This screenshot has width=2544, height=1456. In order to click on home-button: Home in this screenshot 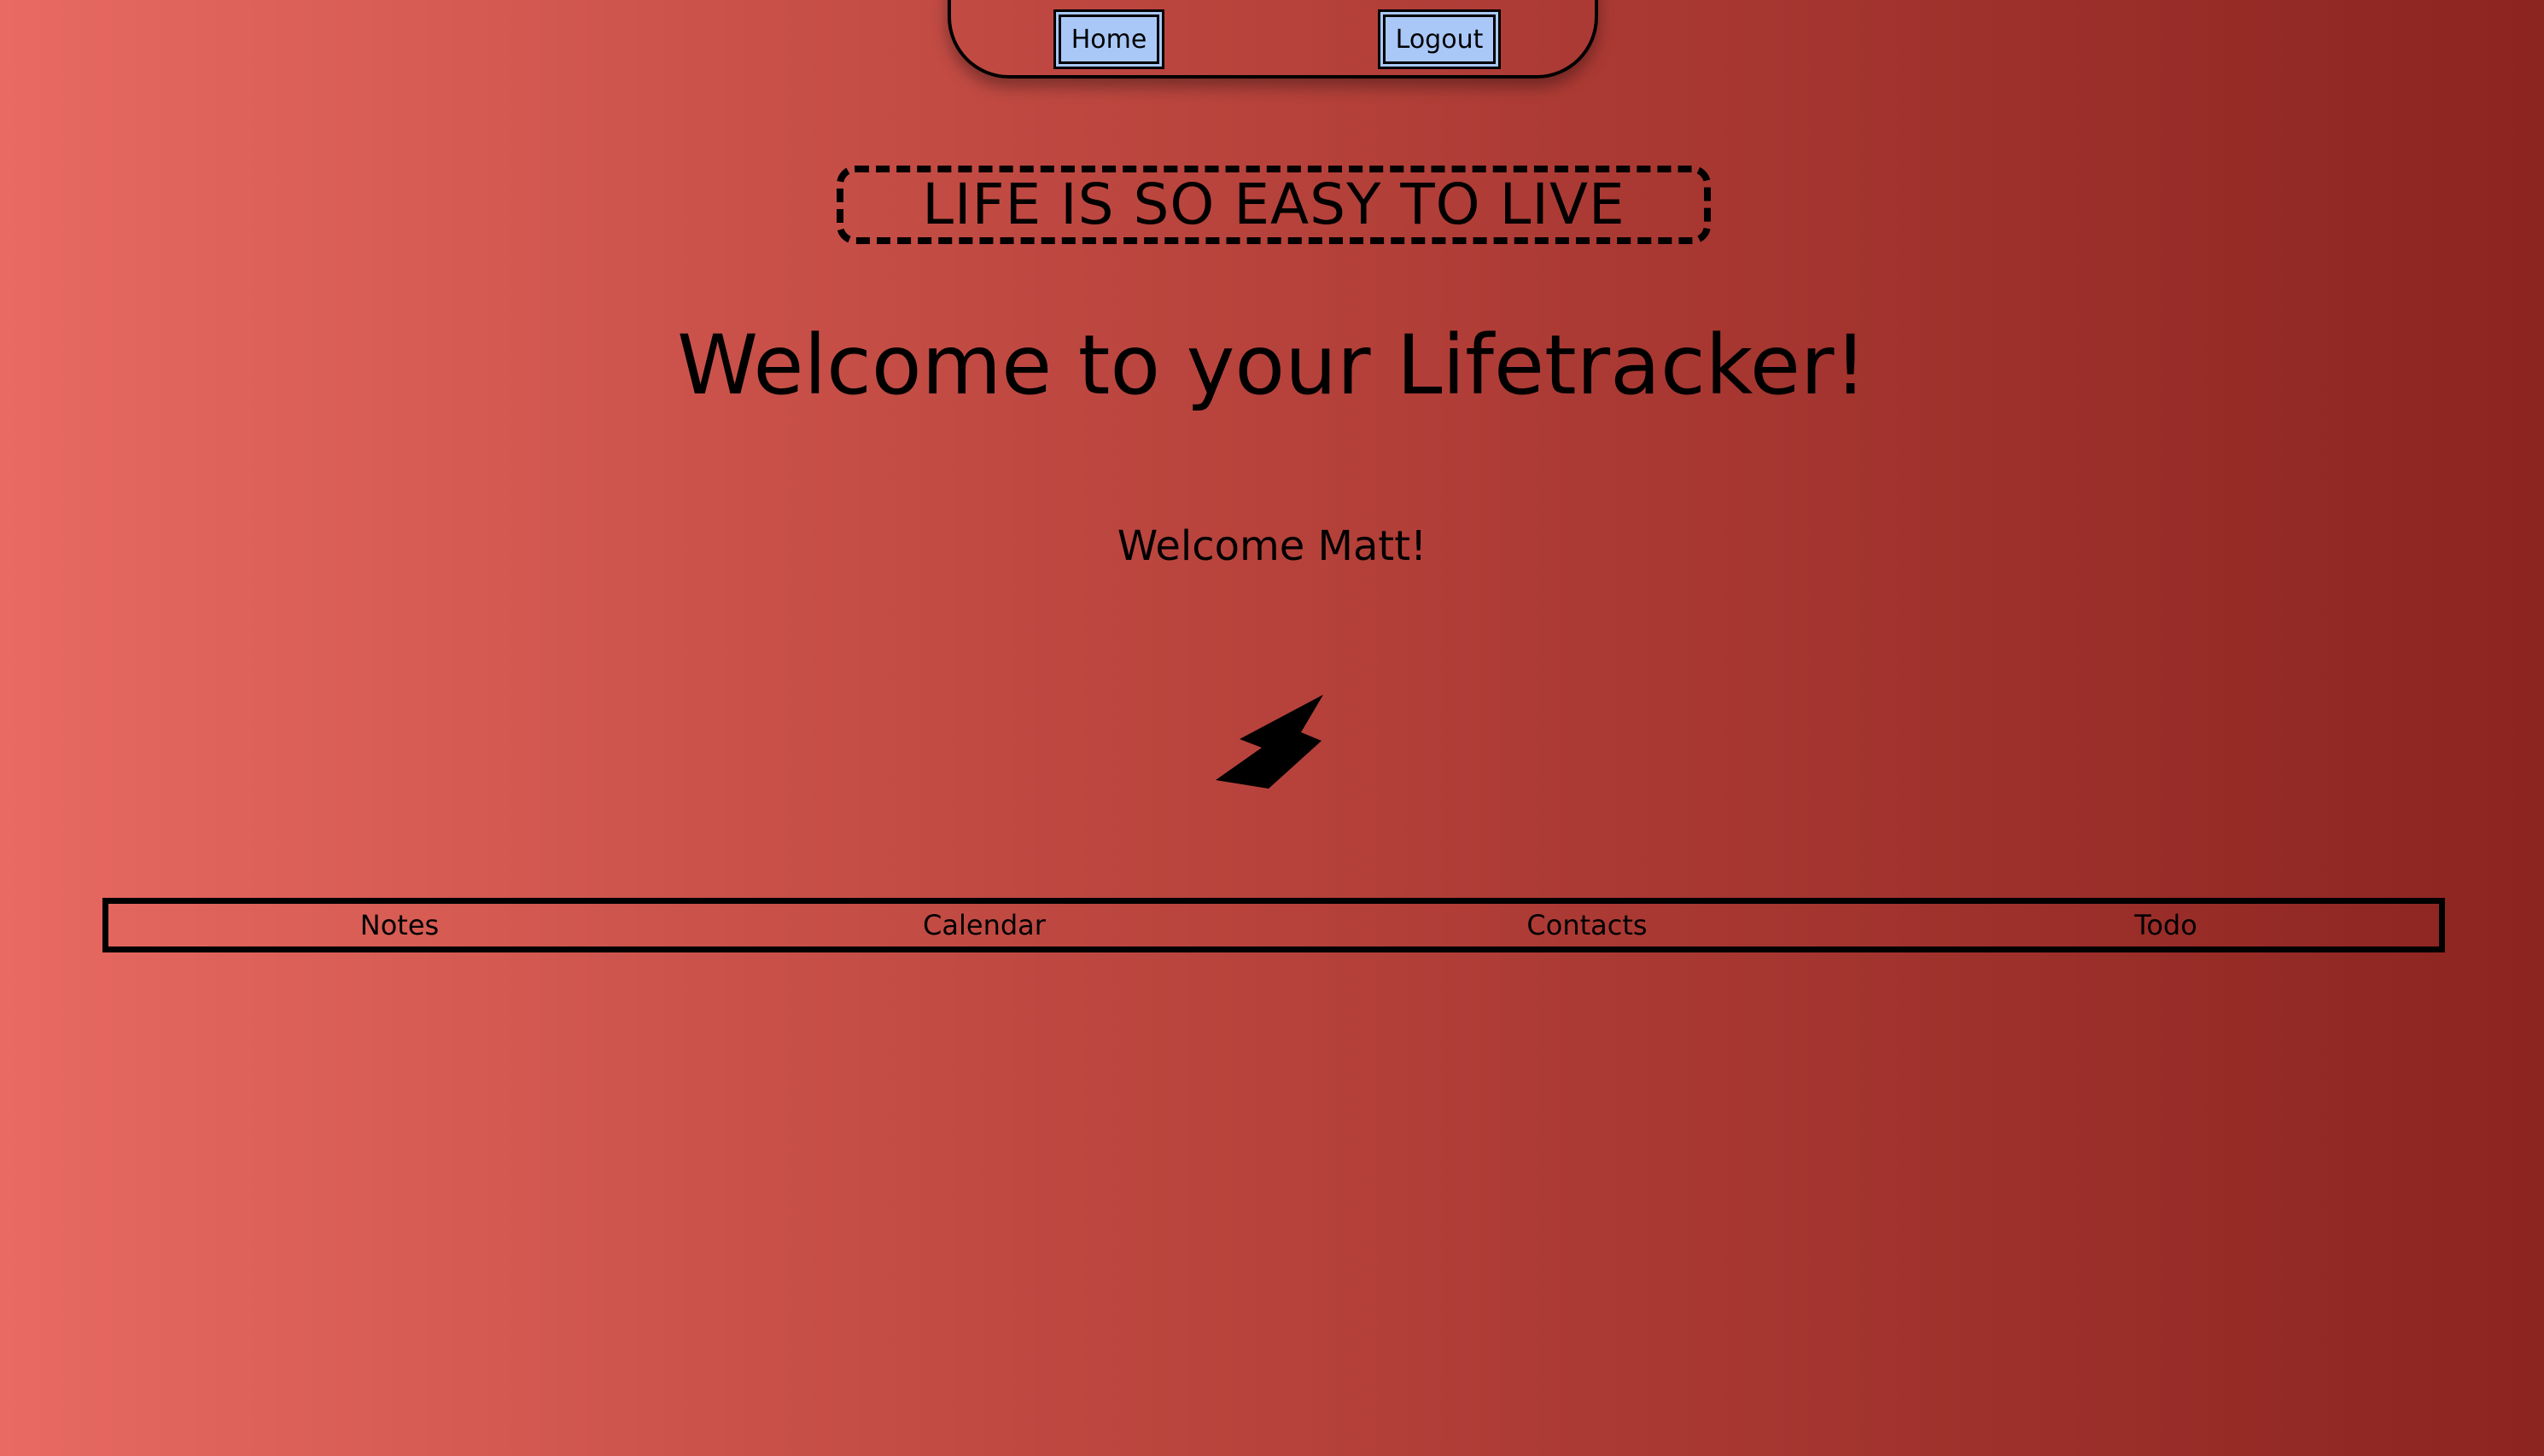, I will do `click(1109, 39)`.